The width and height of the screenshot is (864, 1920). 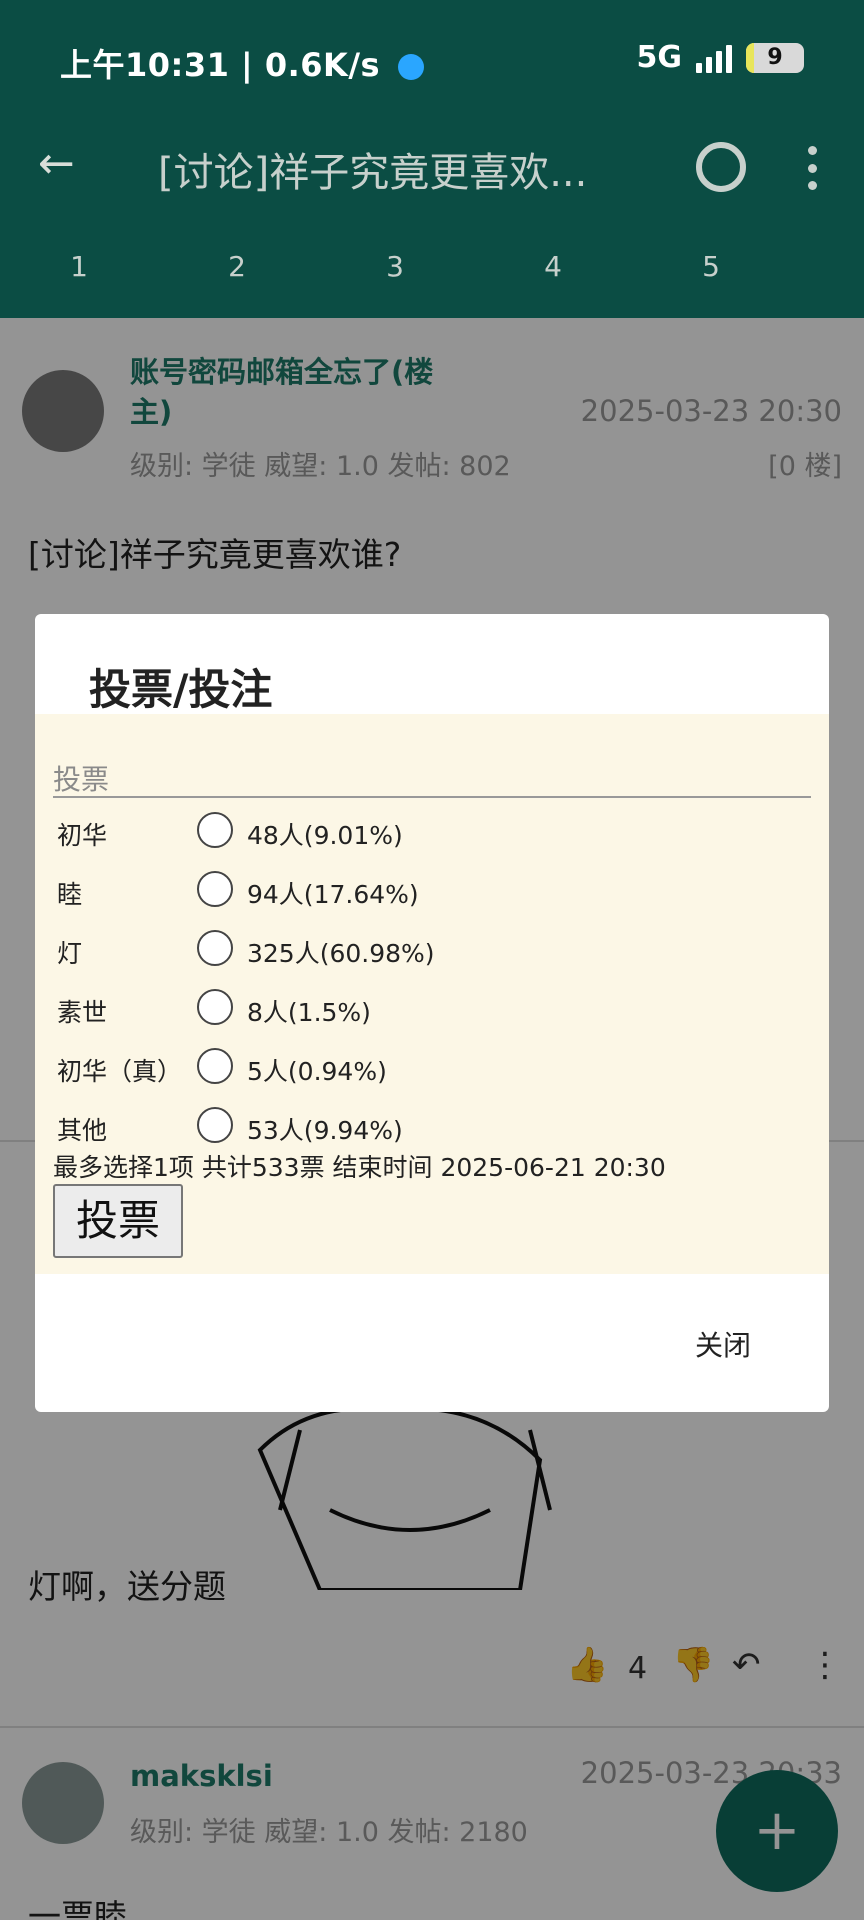 I want to click on signal-icon, so click(x=714, y=58).